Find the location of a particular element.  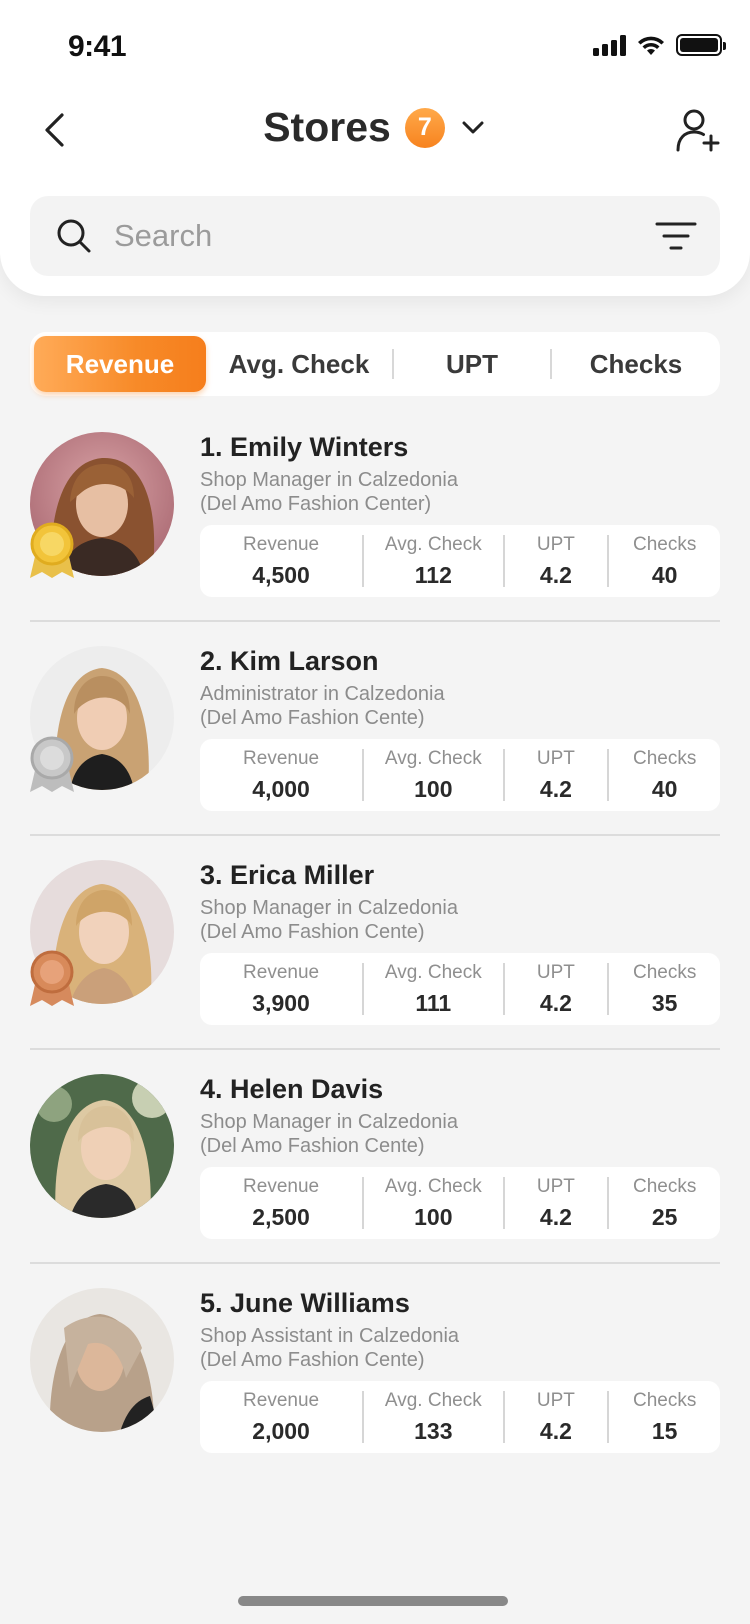

add-user-button is located at coordinates (698, 130).